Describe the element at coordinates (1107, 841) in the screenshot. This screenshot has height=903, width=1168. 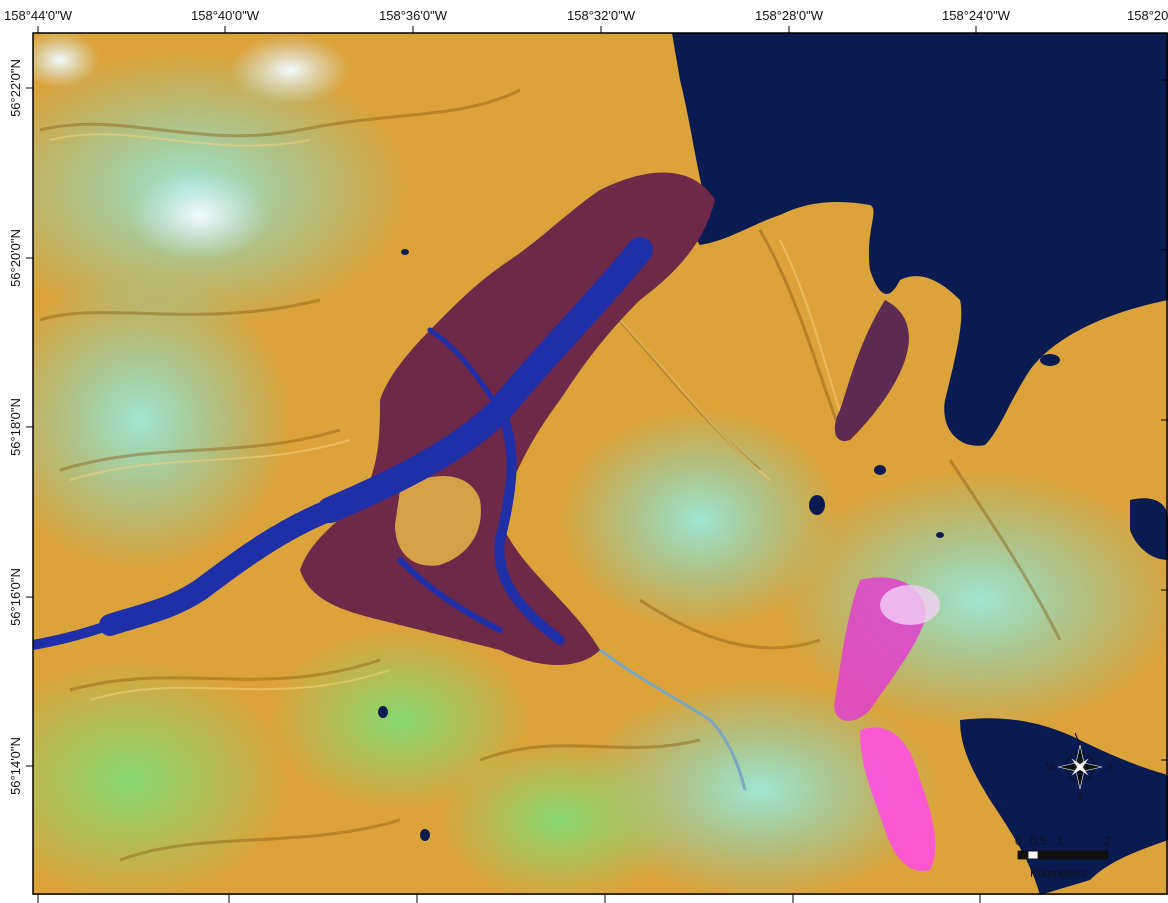
I see `scale-tick-label: 2` at that location.